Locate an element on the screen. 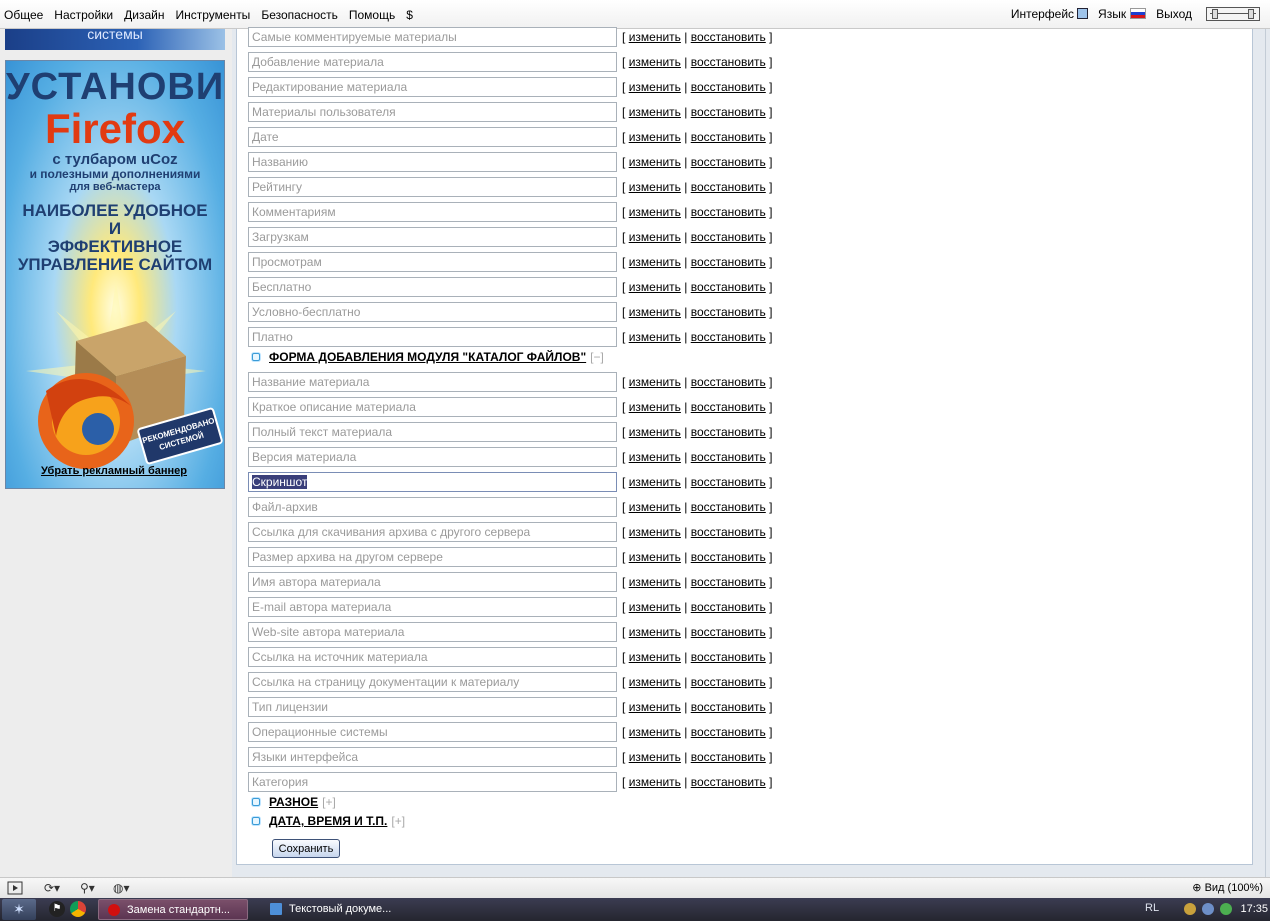 Image resolution: width=1270 pixels, height=921 pixels. slider-right-handle is located at coordinates (1251, 14).